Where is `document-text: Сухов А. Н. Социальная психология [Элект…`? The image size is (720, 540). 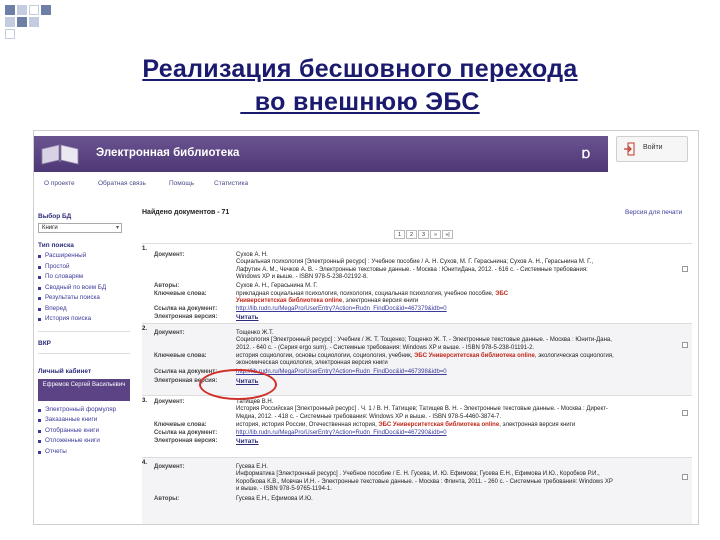
document-text: Сухов А. Н. Социальная психология [Элект… is located at coordinates (460, 266).